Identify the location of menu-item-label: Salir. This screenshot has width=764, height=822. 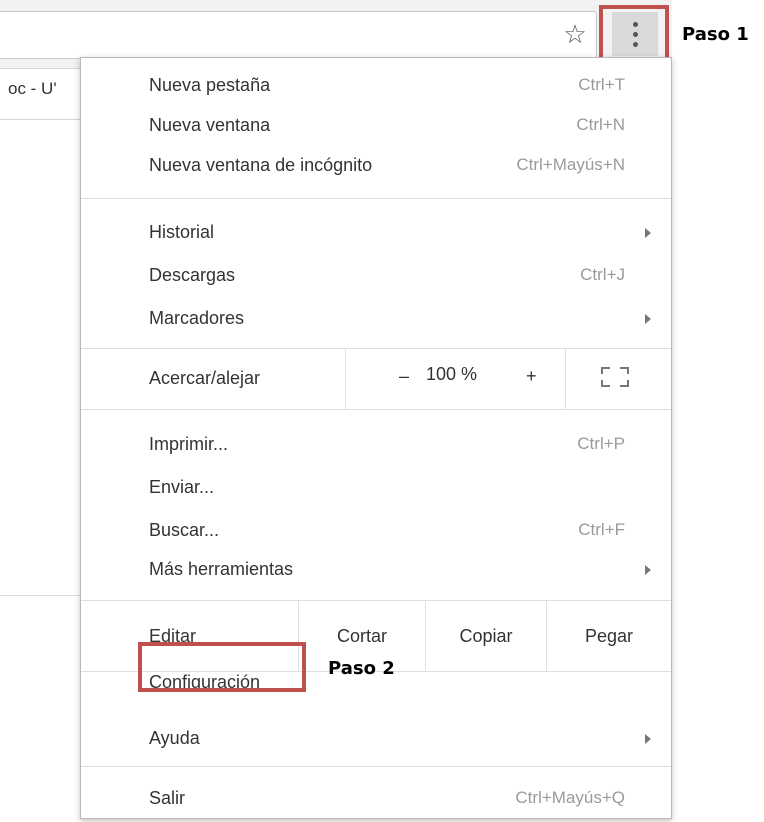
(167, 798).